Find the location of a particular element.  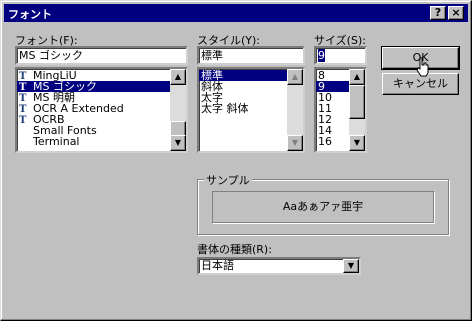

scroll-thumb is located at coordinates (357, 102).